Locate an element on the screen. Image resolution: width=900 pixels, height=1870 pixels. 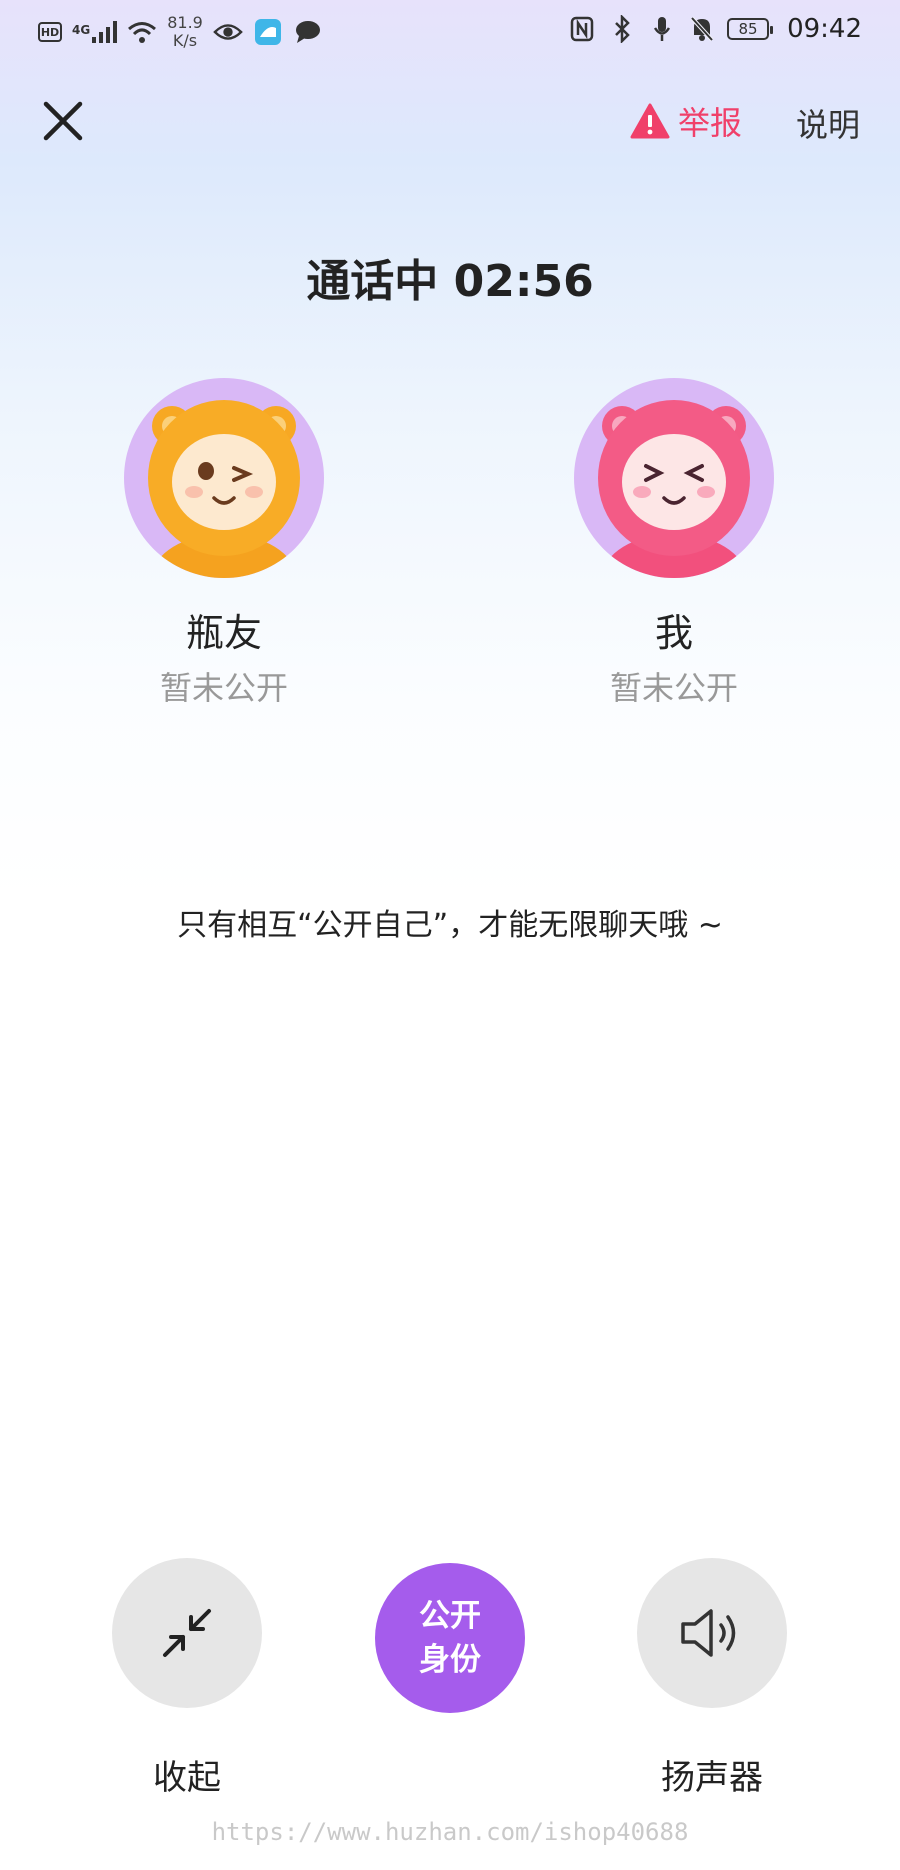
wifi-icon is located at coordinates (142, 32).